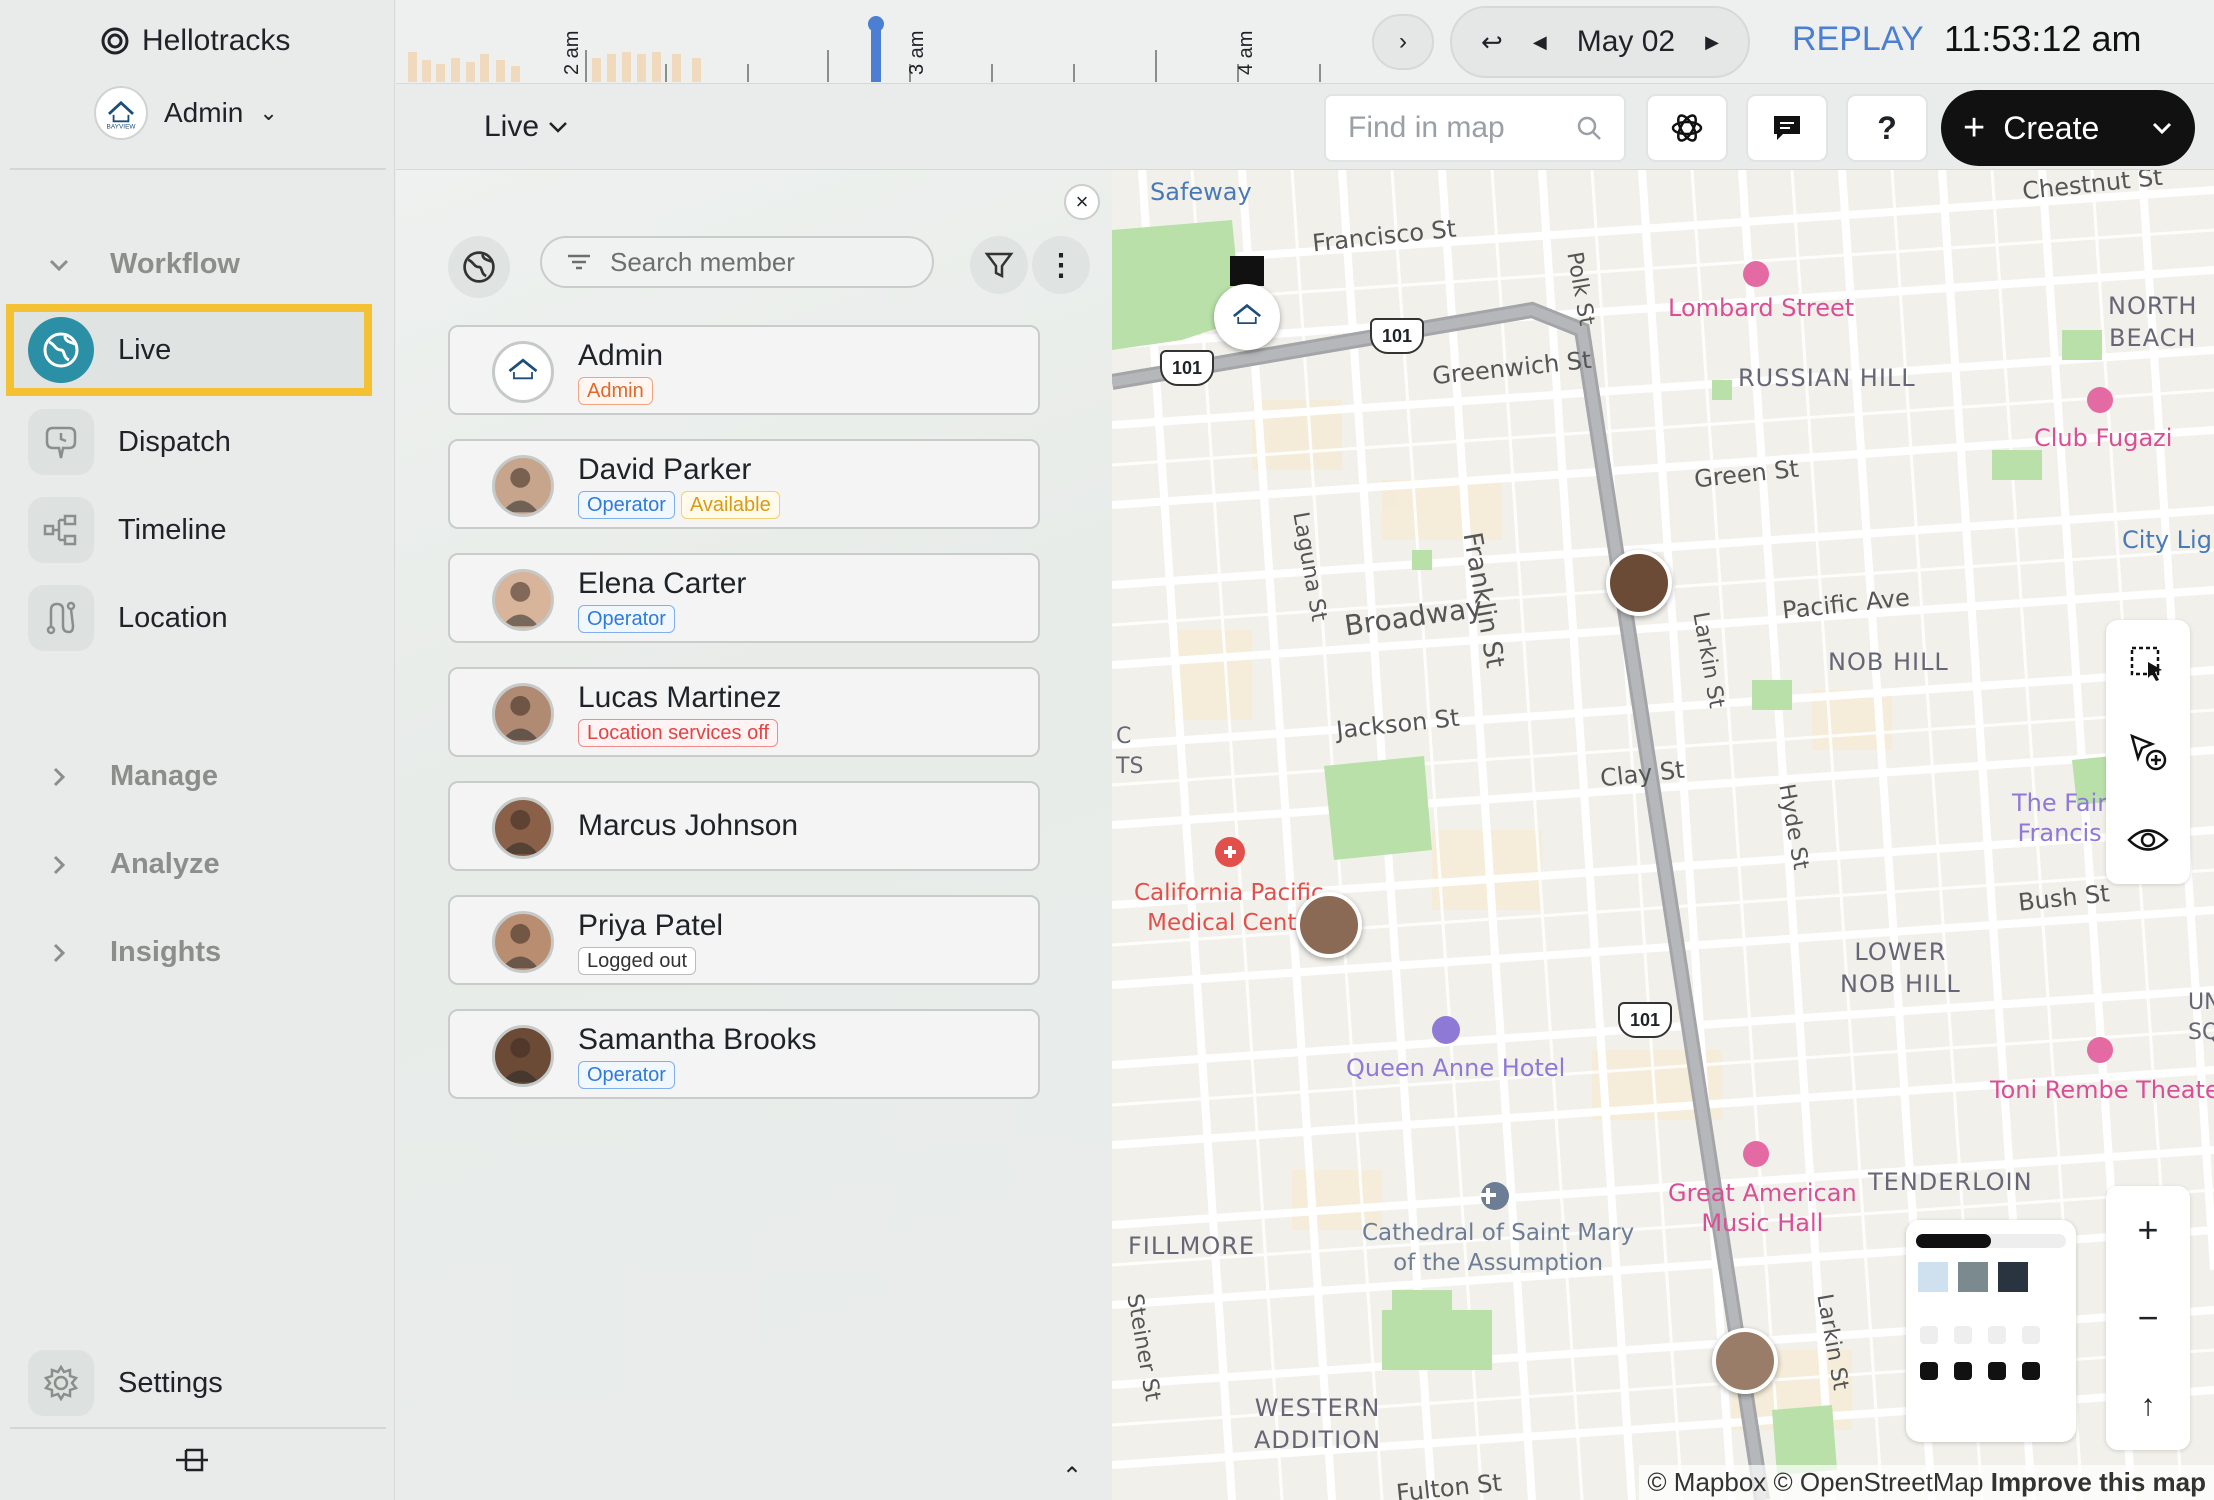 The image size is (2214, 1500). I want to click on map-label: The Fair Francis, so click(2060, 818).